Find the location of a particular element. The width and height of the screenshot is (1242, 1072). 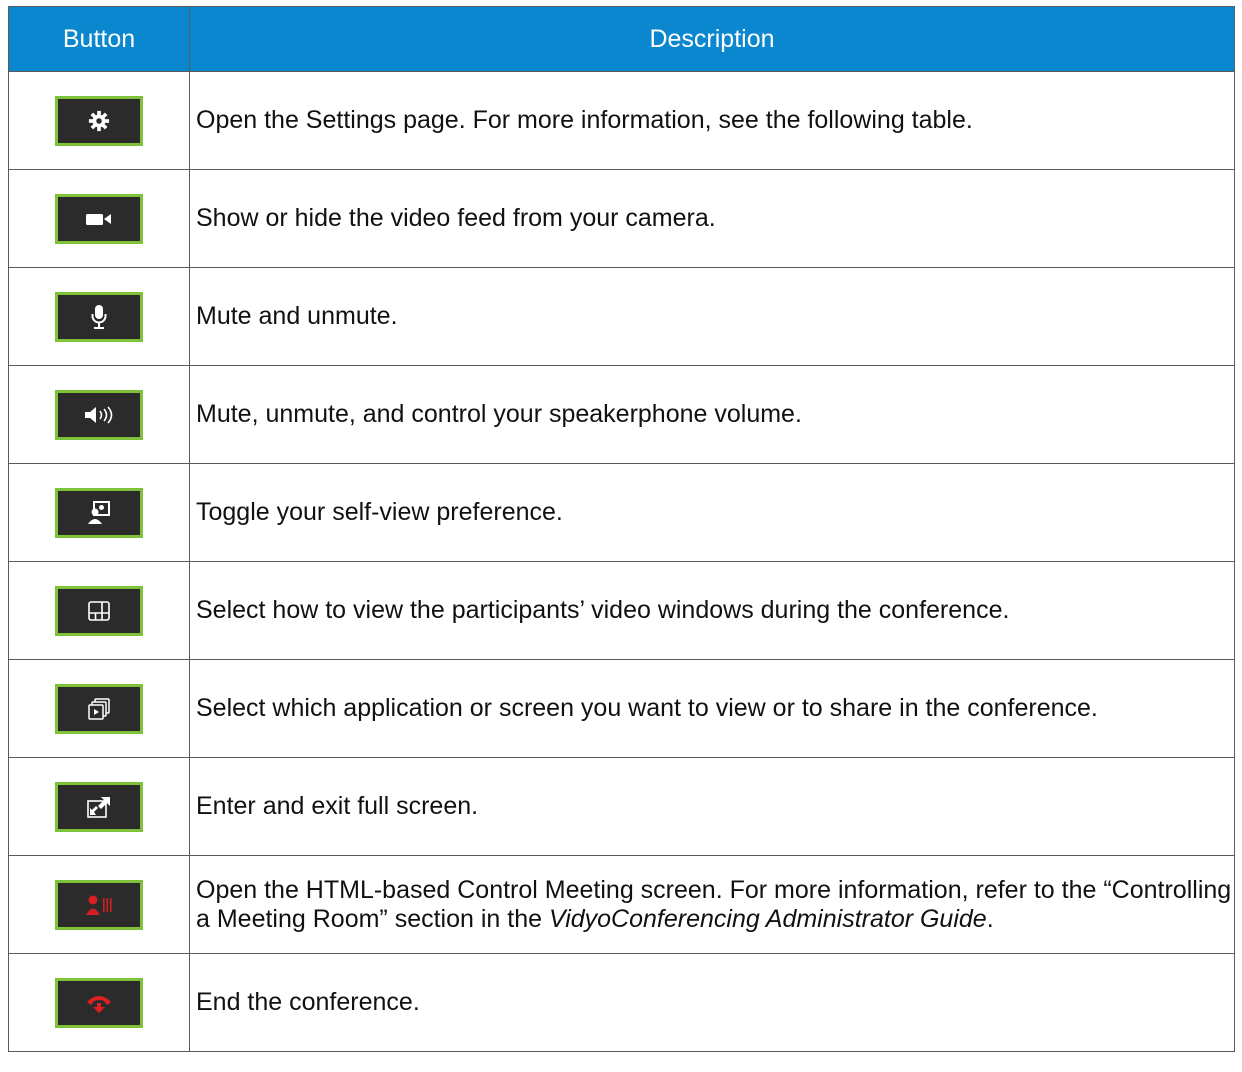

layout-button is located at coordinates (99, 610).